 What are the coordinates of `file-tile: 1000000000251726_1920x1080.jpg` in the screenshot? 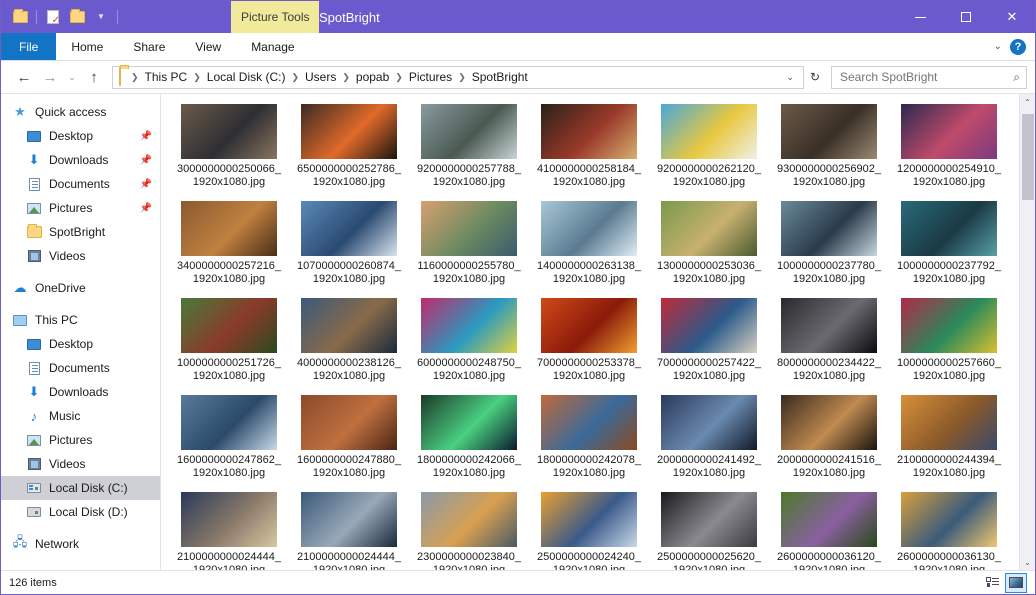 It's located at (229, 340).